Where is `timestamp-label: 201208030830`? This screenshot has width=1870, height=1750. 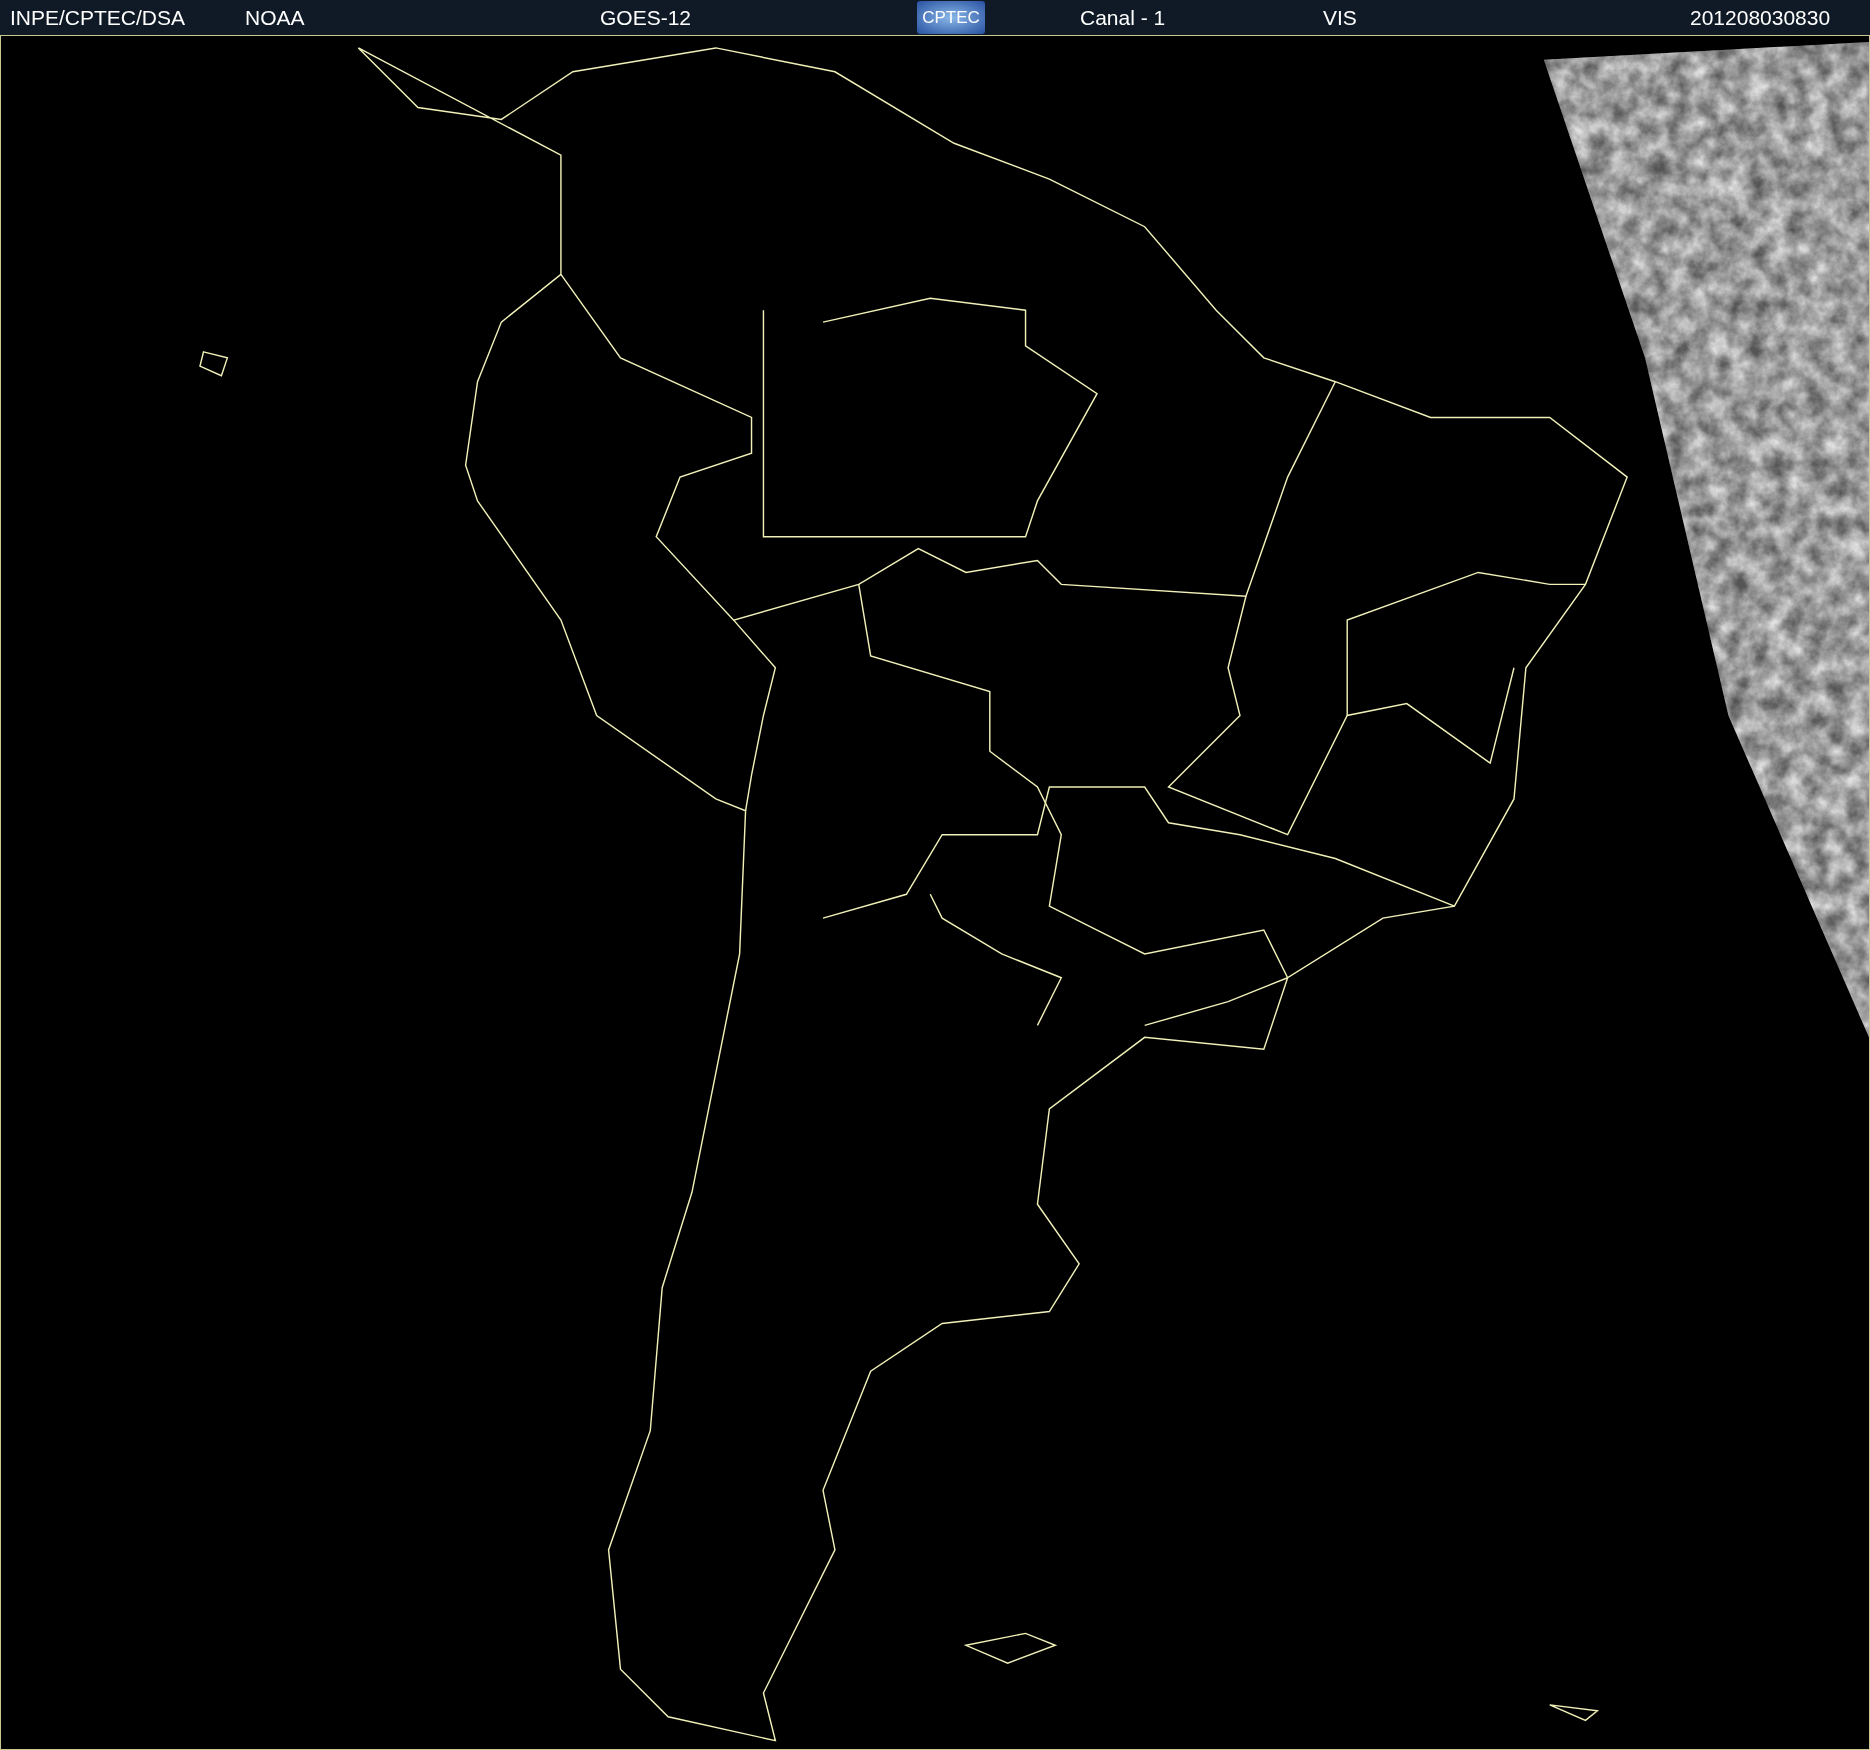
timestamp-label: 201208030830 is located at coordinates (1760, 17).